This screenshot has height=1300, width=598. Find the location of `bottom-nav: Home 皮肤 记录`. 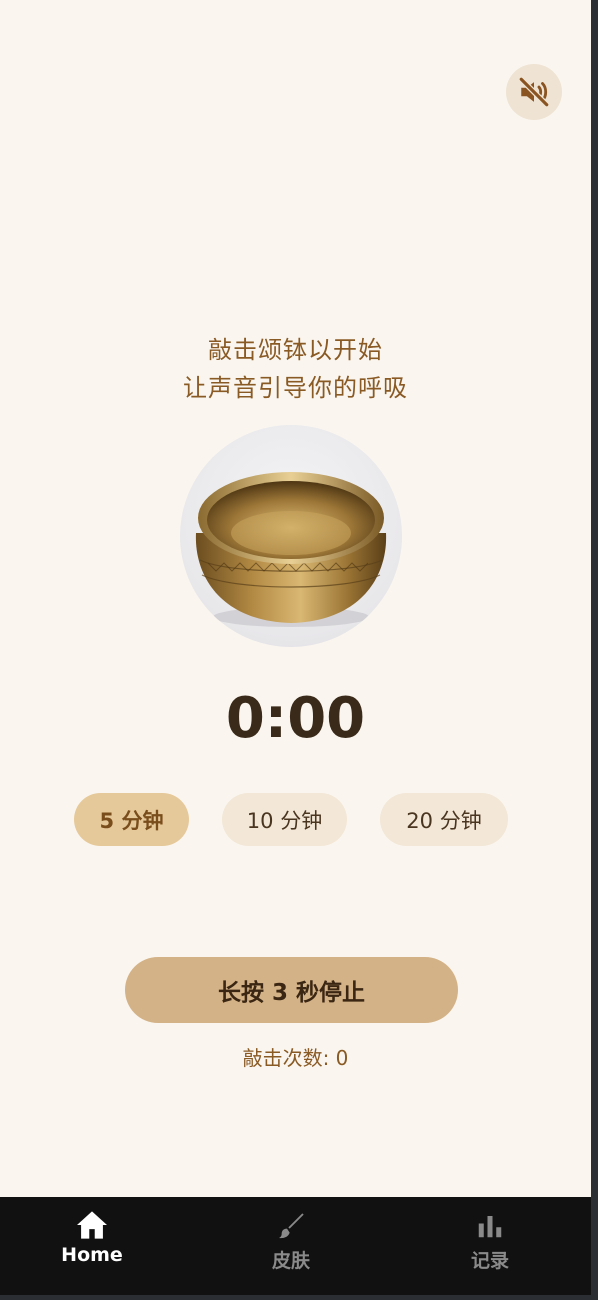

bottom-nav: Home 皮肤 记录 is located at coordinates (295, 1246).